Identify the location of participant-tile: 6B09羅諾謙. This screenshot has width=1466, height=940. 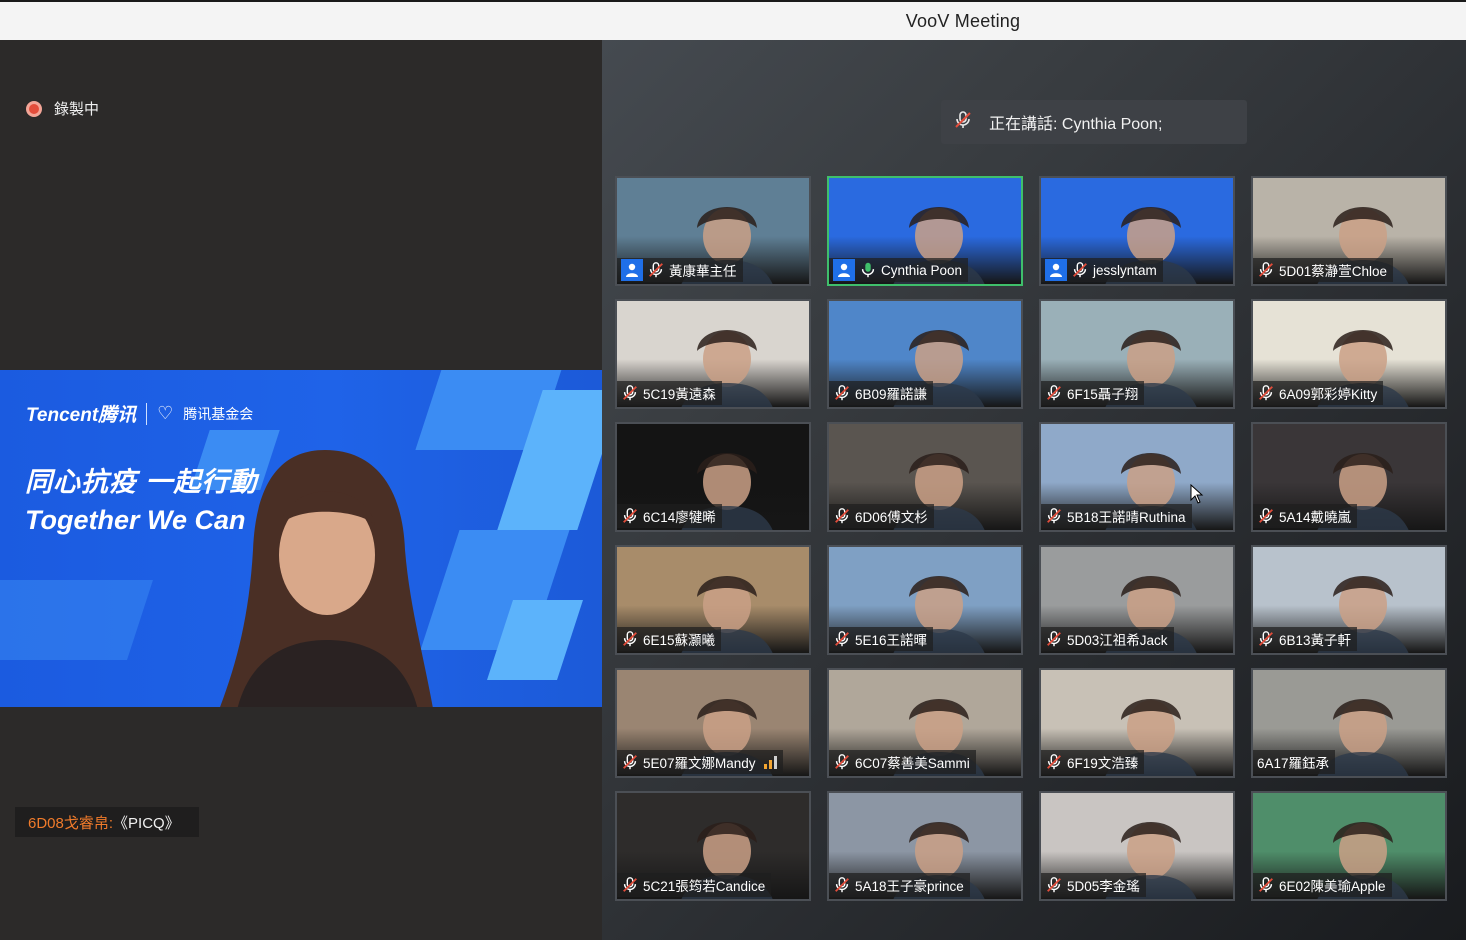
(925, 354).